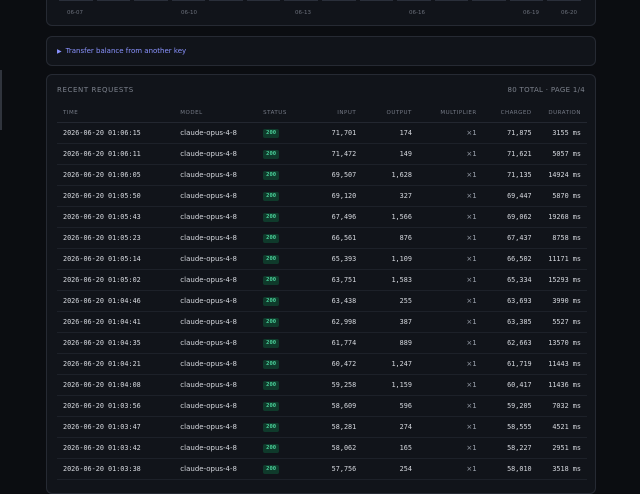 Image resolution: width=640 pixels, height=494 pixels. I want to click on cell-time: 2026-06-20 01:03:56, so click(119, 406).